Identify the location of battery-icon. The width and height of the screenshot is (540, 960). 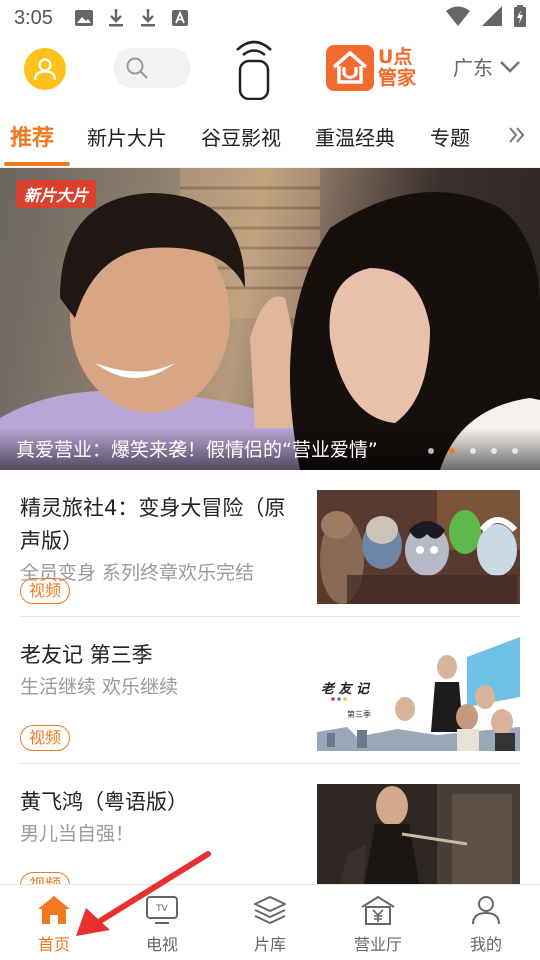
(520, 18).